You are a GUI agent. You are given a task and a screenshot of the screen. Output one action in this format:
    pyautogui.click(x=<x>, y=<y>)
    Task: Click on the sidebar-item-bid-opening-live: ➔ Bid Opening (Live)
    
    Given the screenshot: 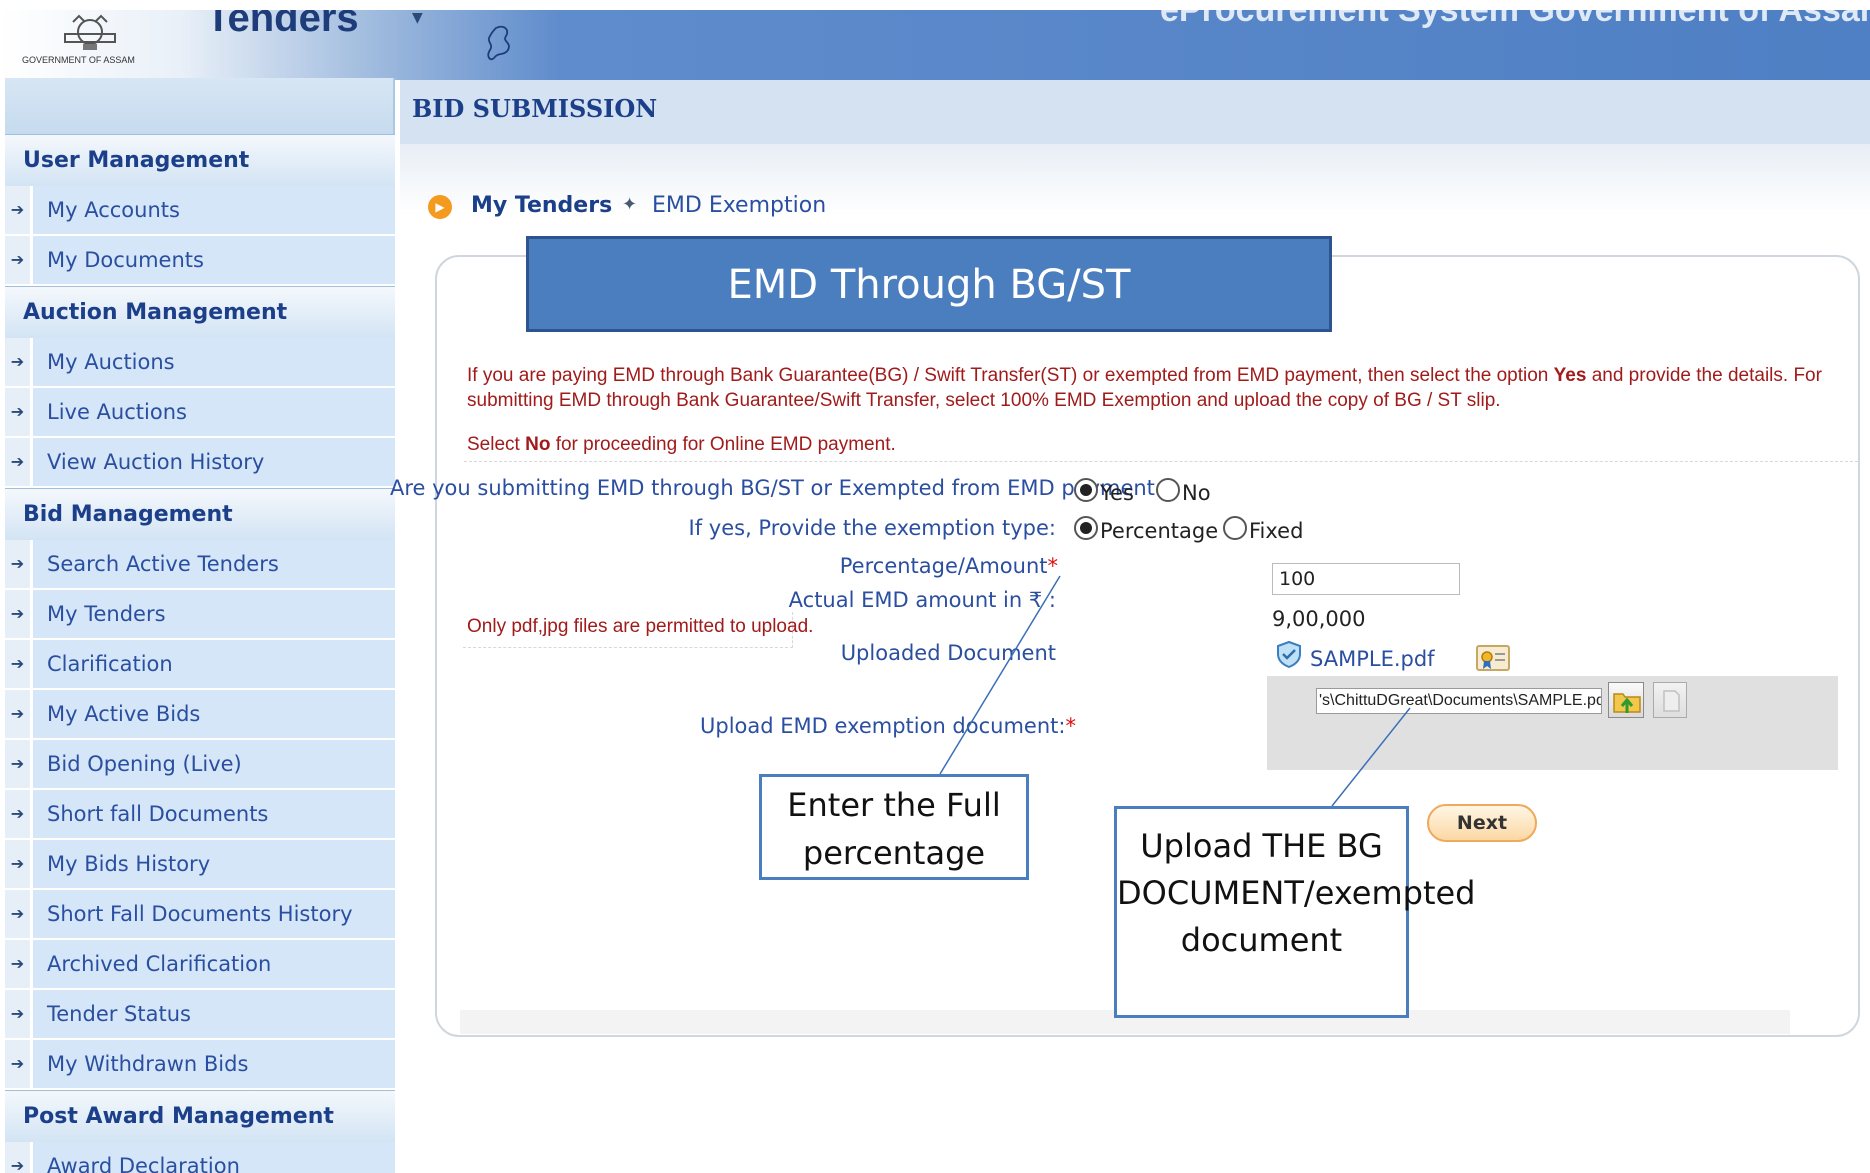 What is the action you would take?
    pyautogui.click(x=200, y=765)
    